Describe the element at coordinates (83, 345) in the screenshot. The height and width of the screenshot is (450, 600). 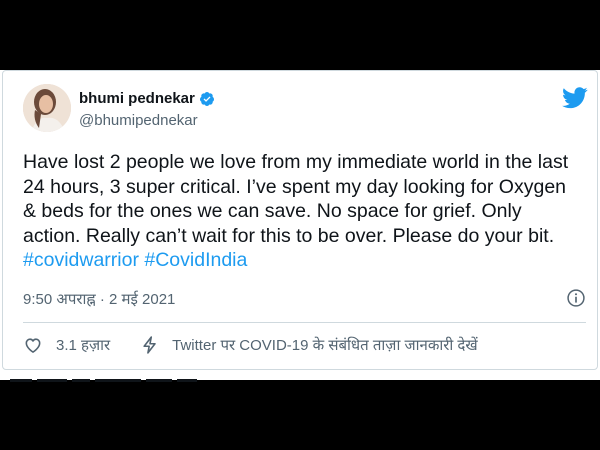
I see `like-count: 3.1 हज़ार` at that location.